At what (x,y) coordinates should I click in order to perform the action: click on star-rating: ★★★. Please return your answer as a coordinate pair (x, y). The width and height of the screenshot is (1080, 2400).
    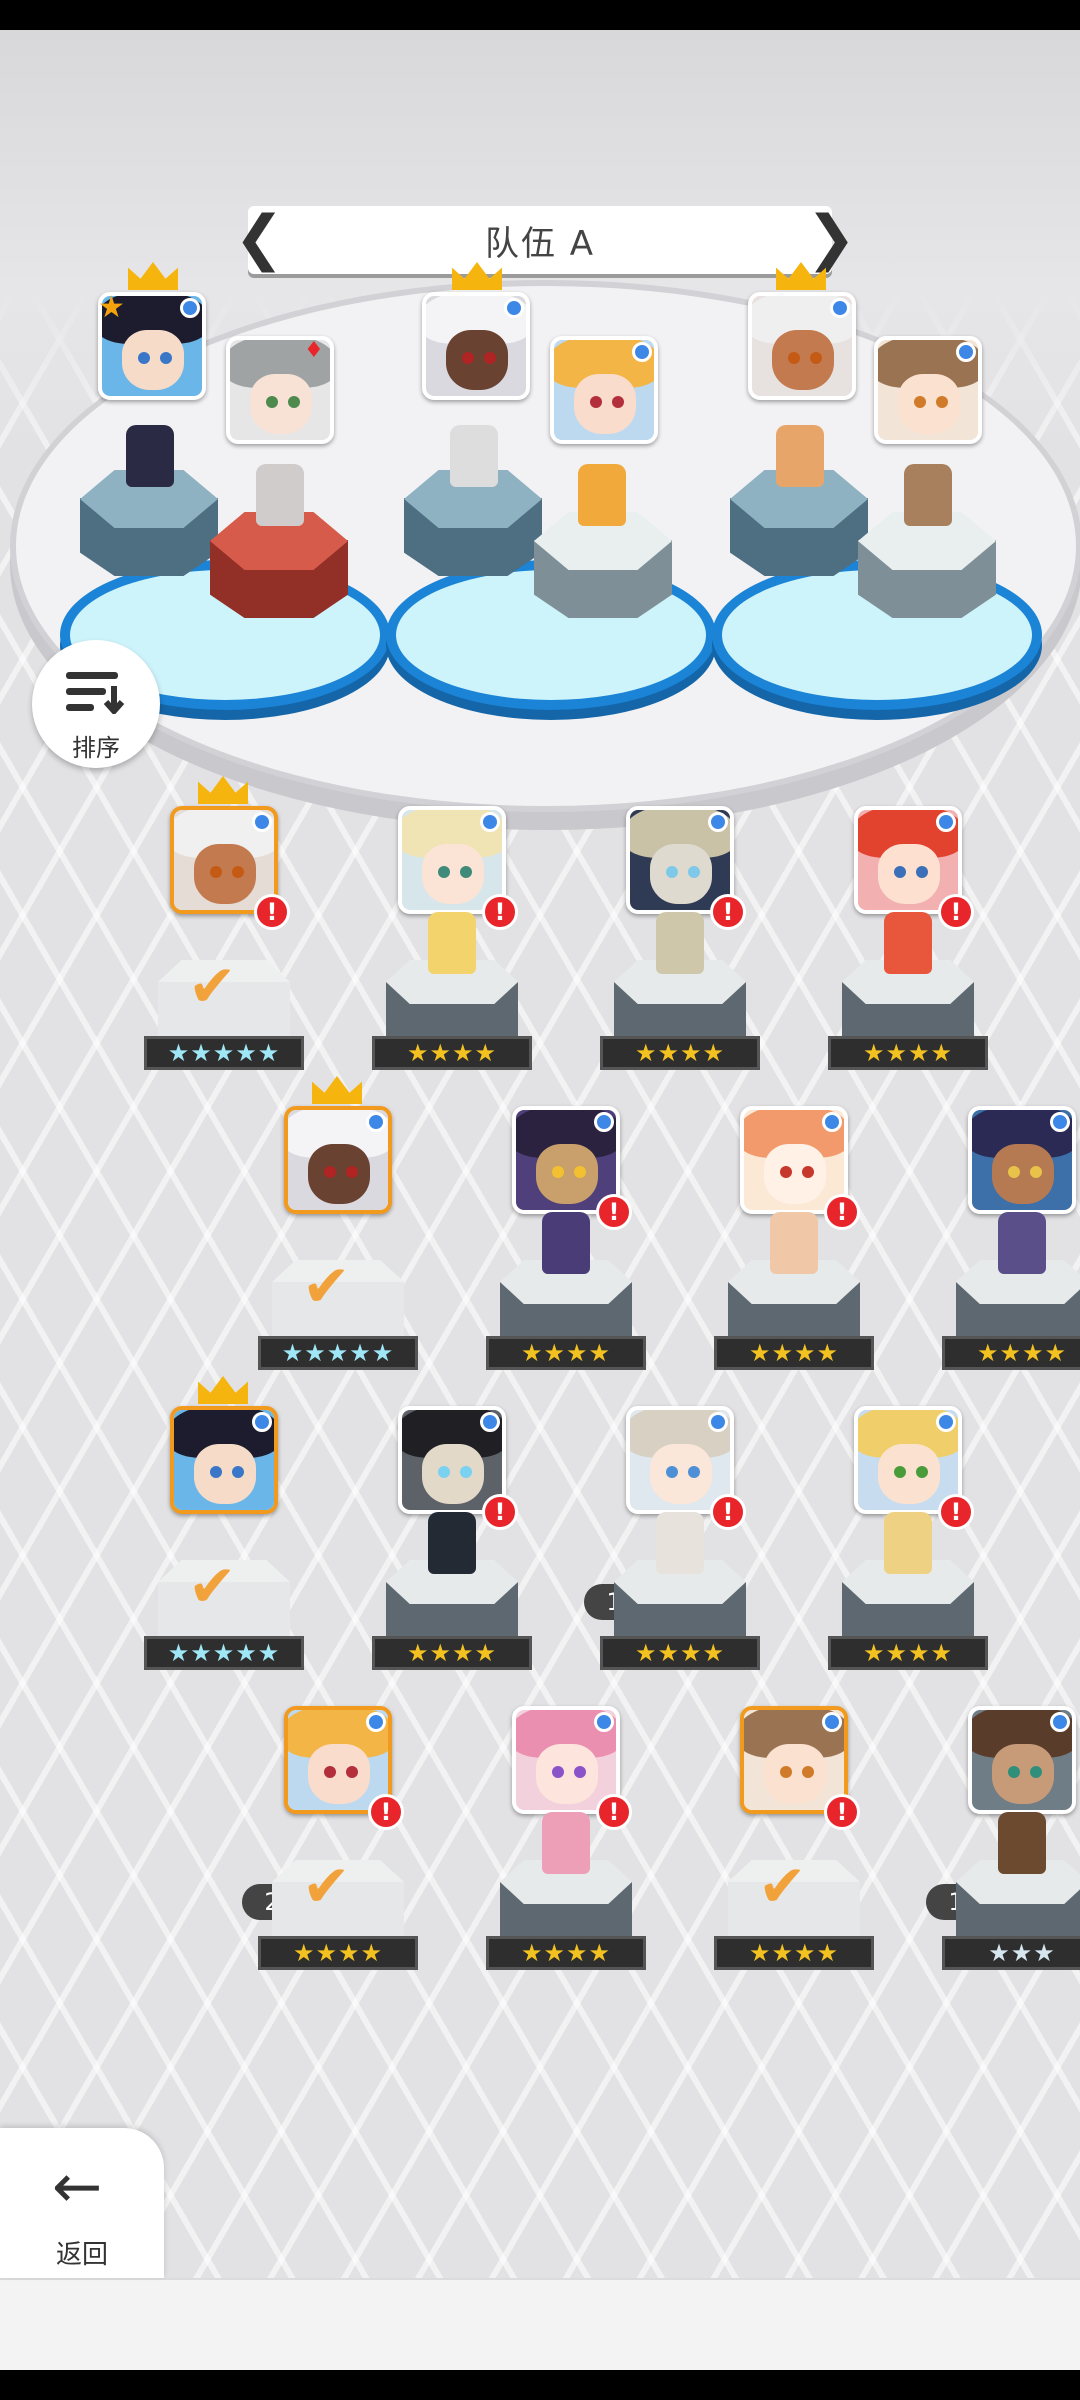
    Looking at the image, I should click on (1011, 1953).